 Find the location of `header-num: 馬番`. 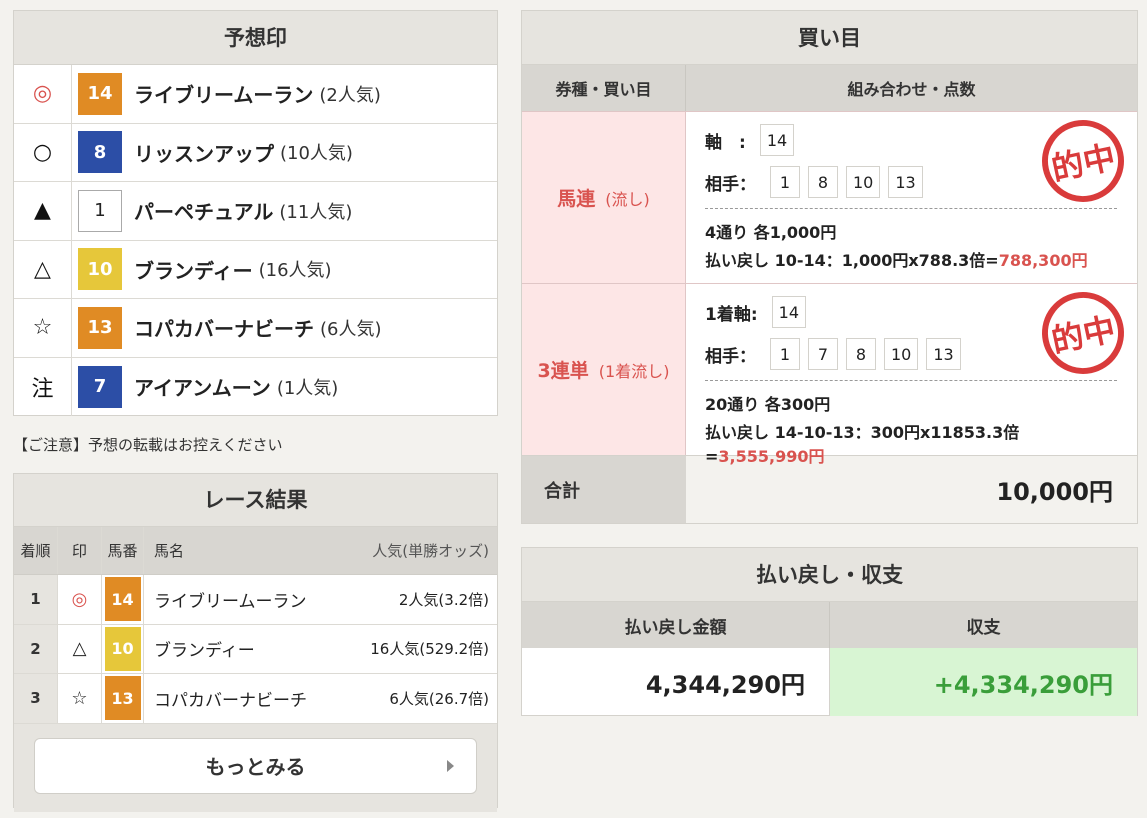

header-num: 馬番 is located at coordinates (123, 550).